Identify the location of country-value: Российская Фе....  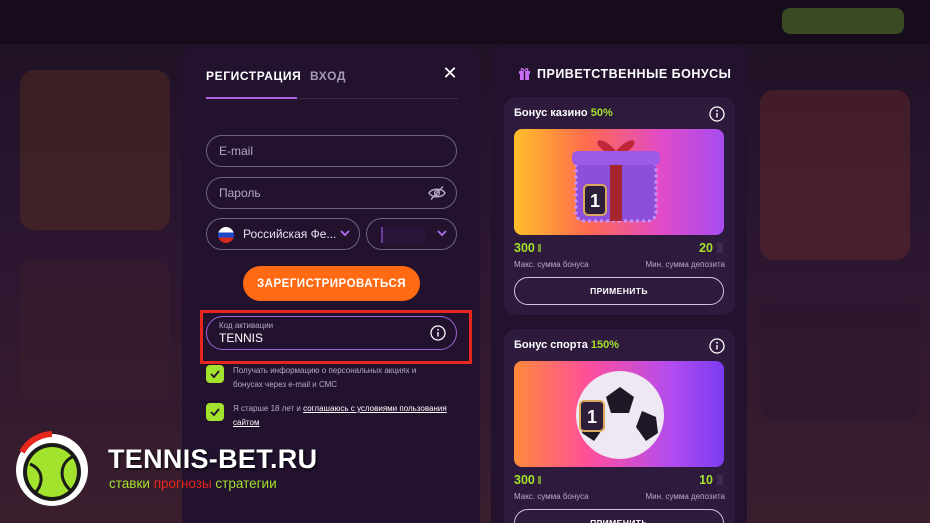
(290, 234).